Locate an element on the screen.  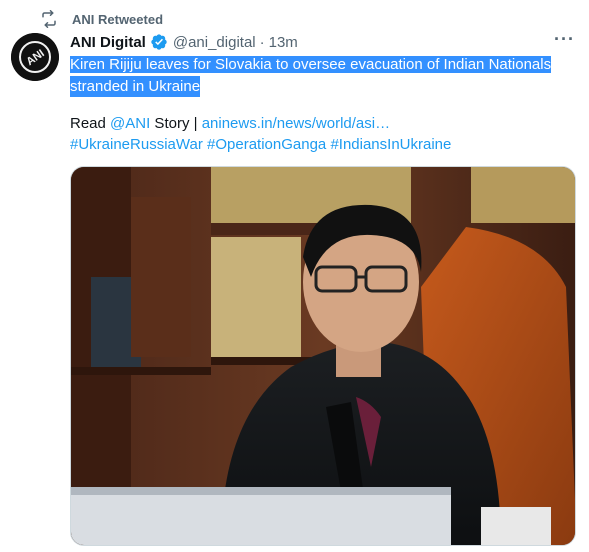
avatar: ANI is located at coordinates (35, 57).